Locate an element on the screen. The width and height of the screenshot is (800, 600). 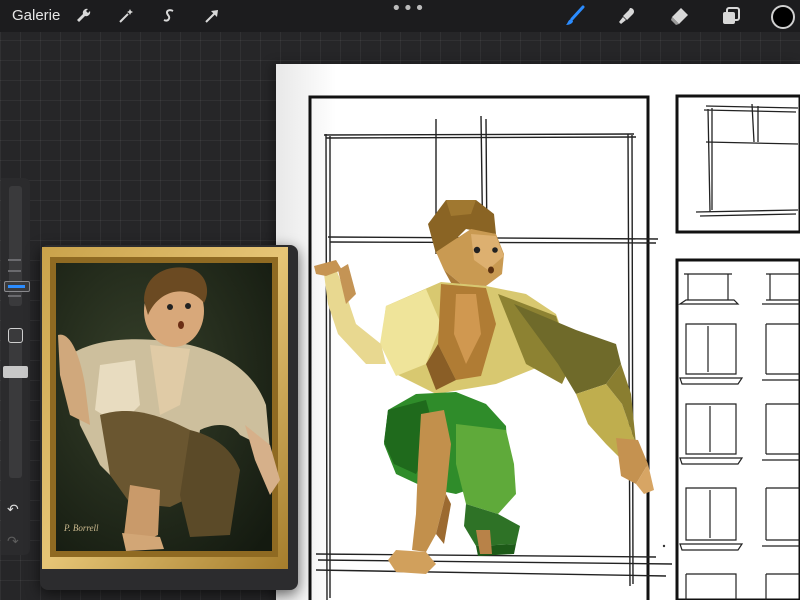
square-icon is located at coordinates (15, 335).